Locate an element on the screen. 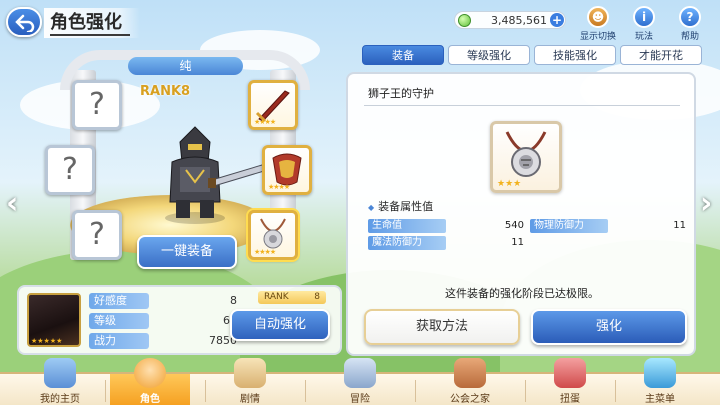 The height and width of the screenshot is (405, 720). info-icon: i is located at coordinates (644, 17).